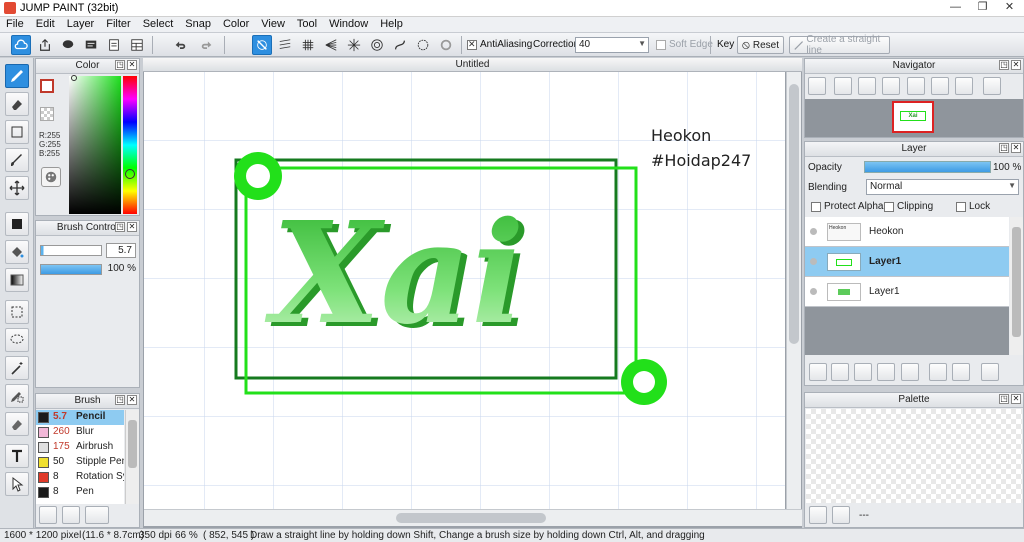  Describe the element at coordinates (391, 24) in the screenshot. I see `menu-help: Help` at that location.